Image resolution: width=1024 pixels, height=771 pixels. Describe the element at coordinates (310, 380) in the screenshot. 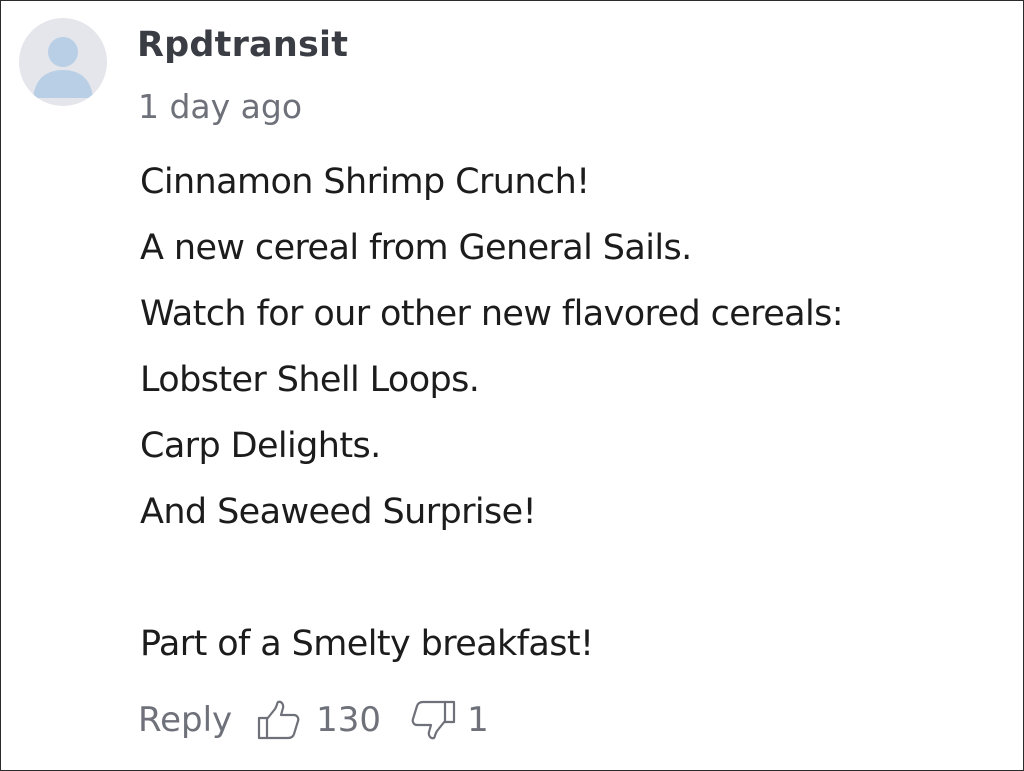

I see `comment-line: Lobster Shell Loops.` at that location.